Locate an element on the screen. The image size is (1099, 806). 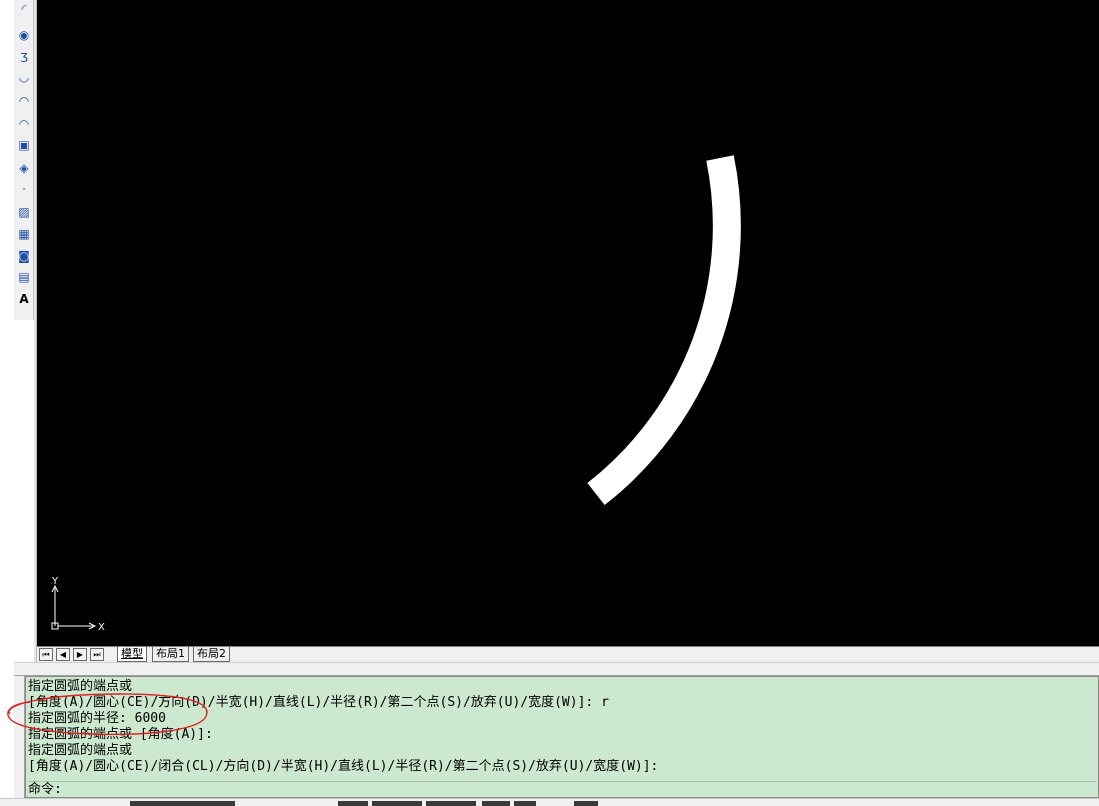
tab-layout2: 布局2 is located at coordinates (211, 654).